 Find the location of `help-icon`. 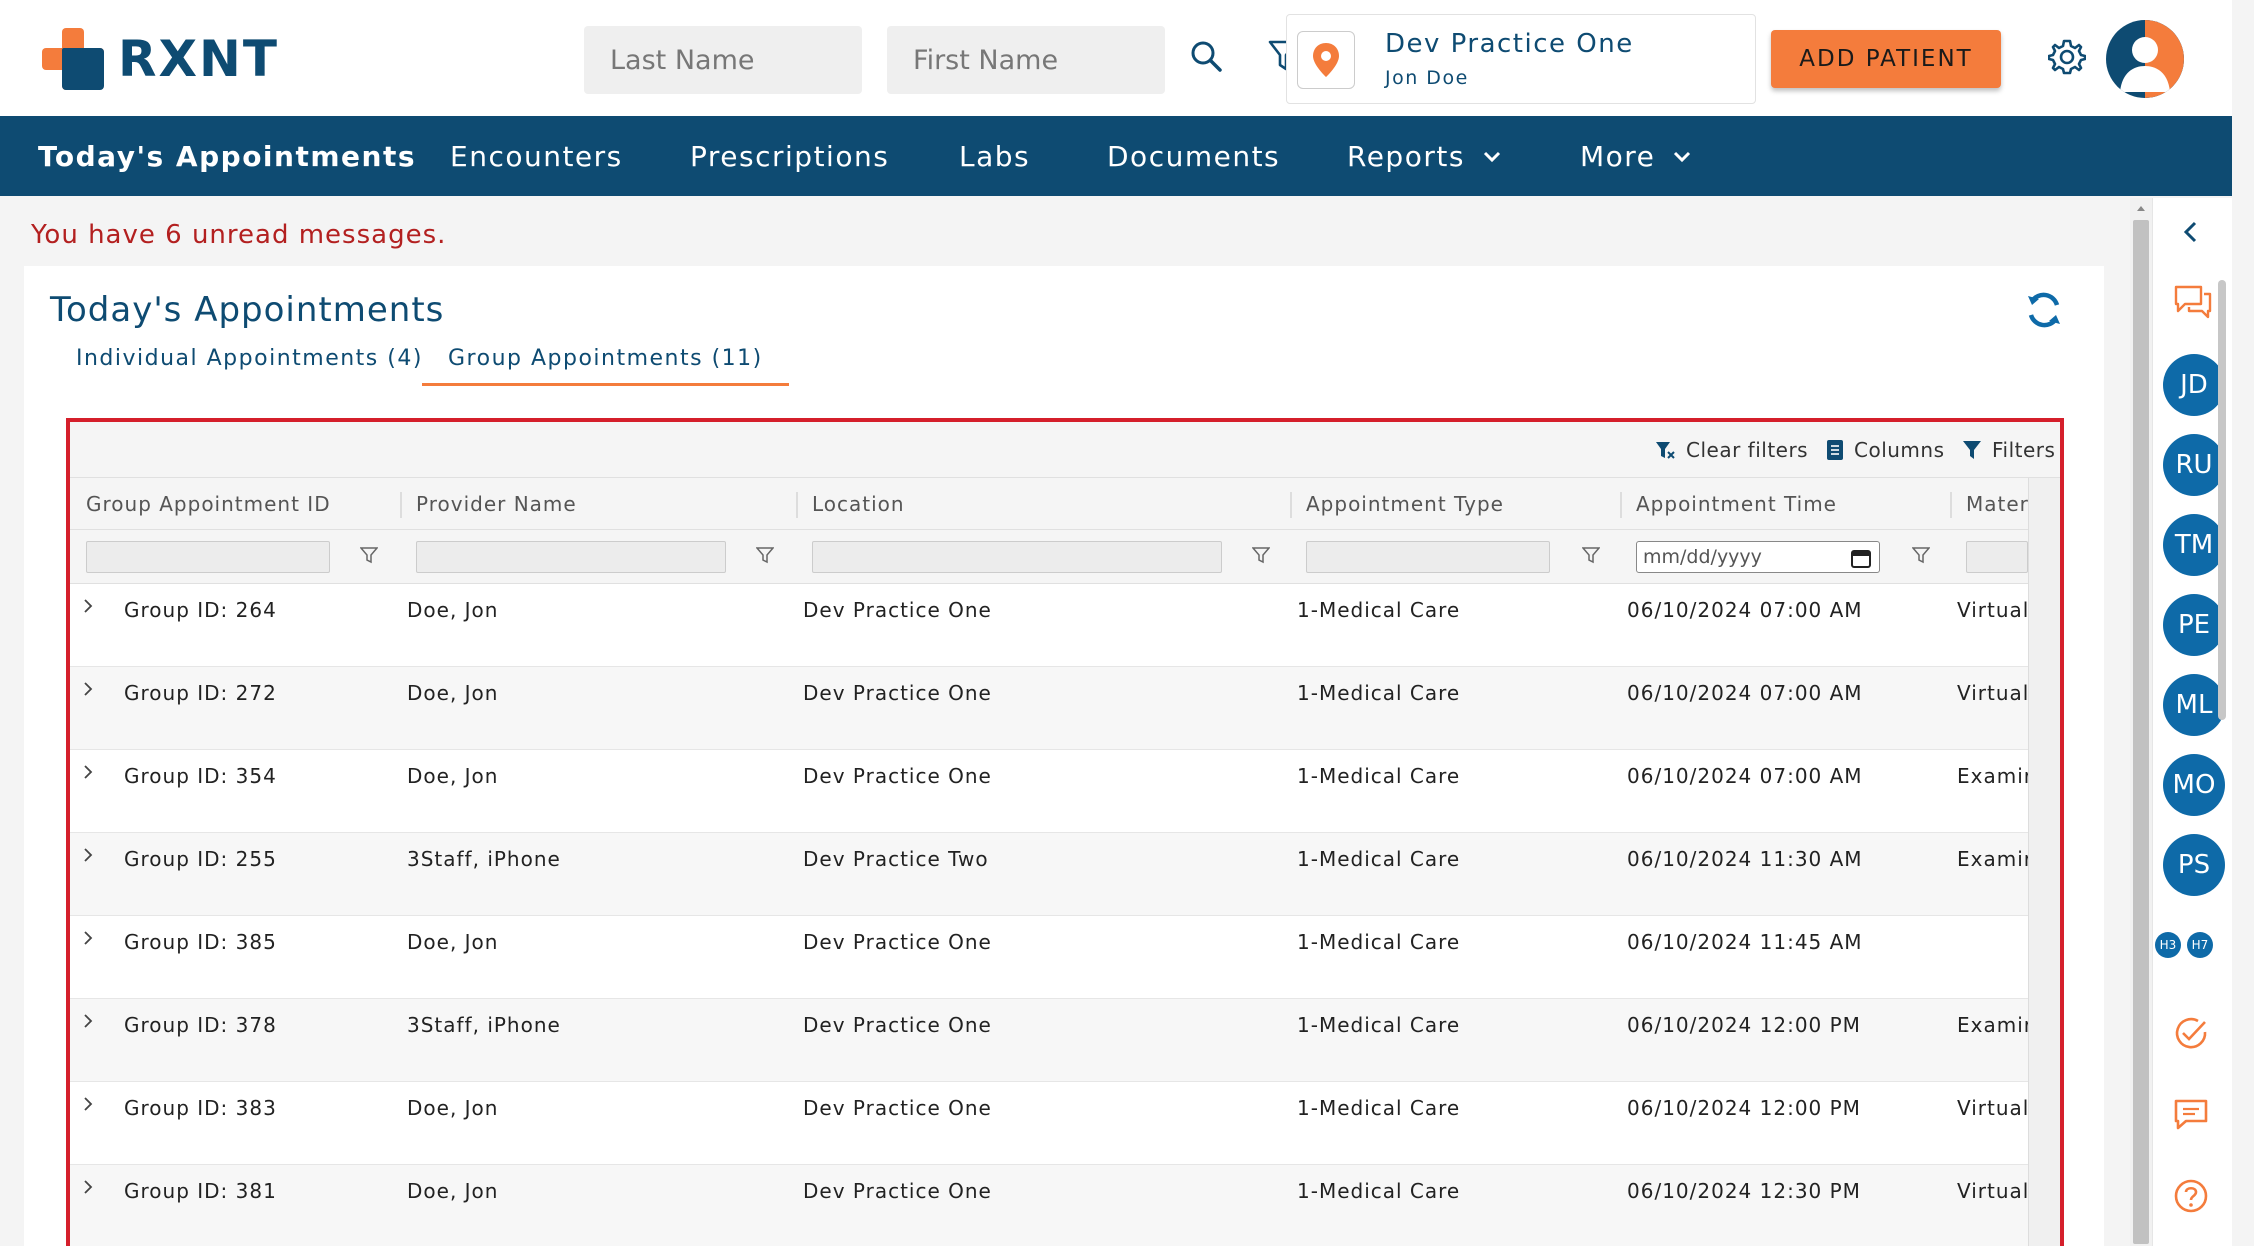

help-icon is located at coordinates (2191, 1196).